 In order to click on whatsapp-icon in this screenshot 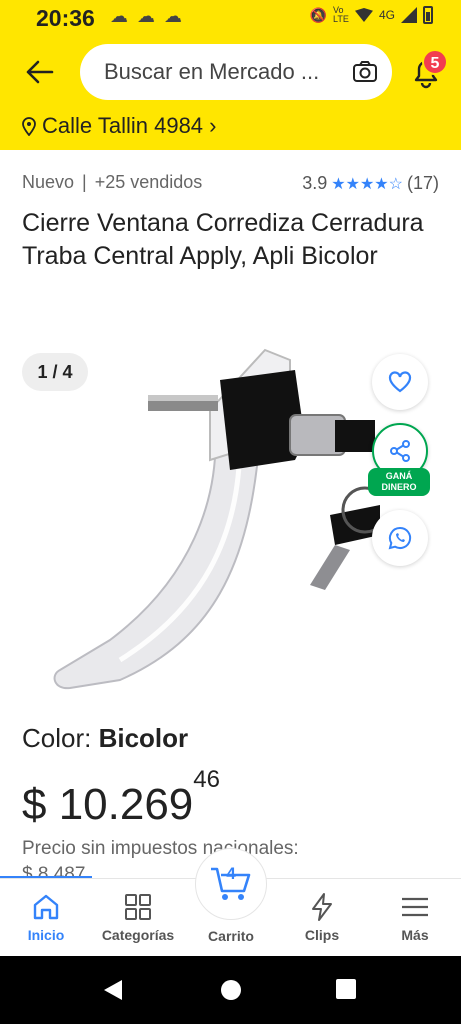, I will do `click(400, 538)`.